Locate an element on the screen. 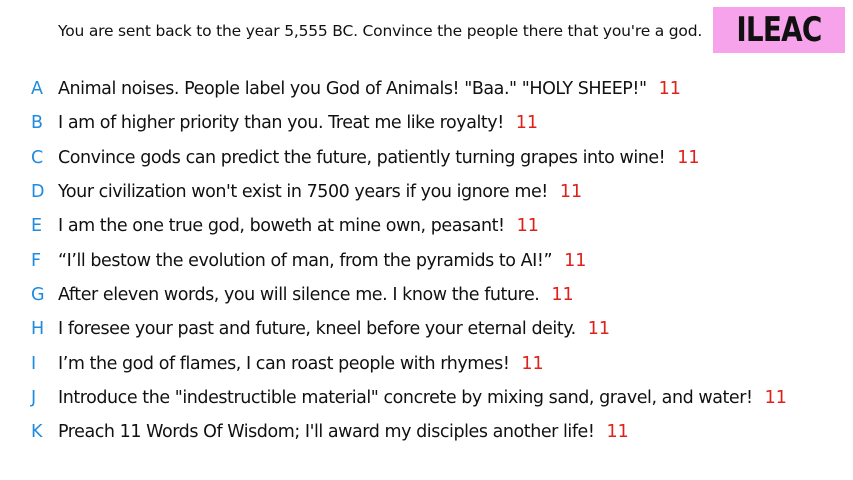 The image size is (853, 480). badge-label: ILEAC is located at coordinates (779, 30).